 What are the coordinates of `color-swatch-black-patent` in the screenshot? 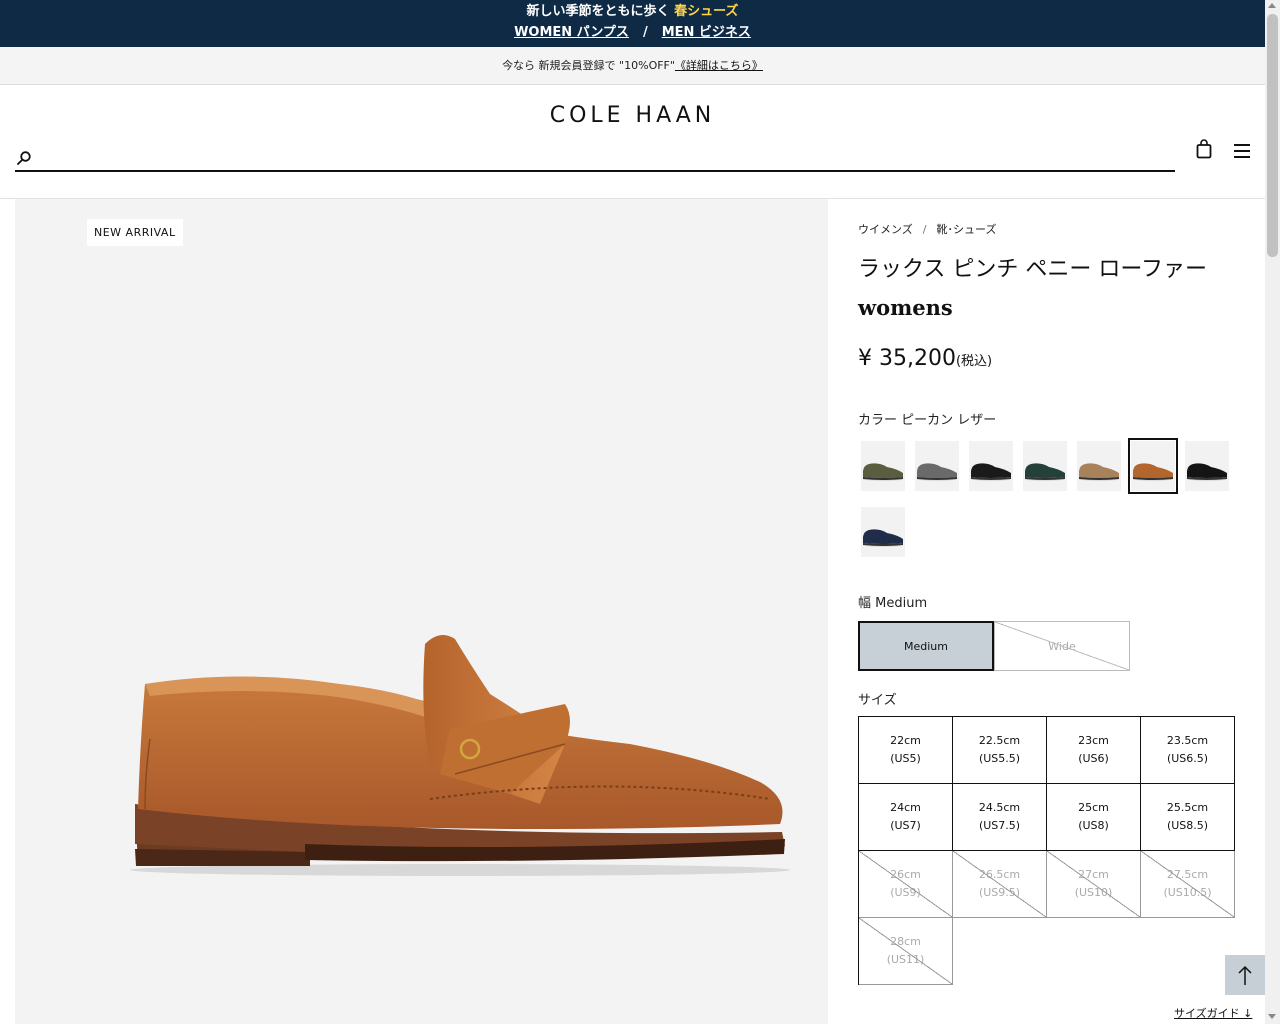 It's located at (991, 466).